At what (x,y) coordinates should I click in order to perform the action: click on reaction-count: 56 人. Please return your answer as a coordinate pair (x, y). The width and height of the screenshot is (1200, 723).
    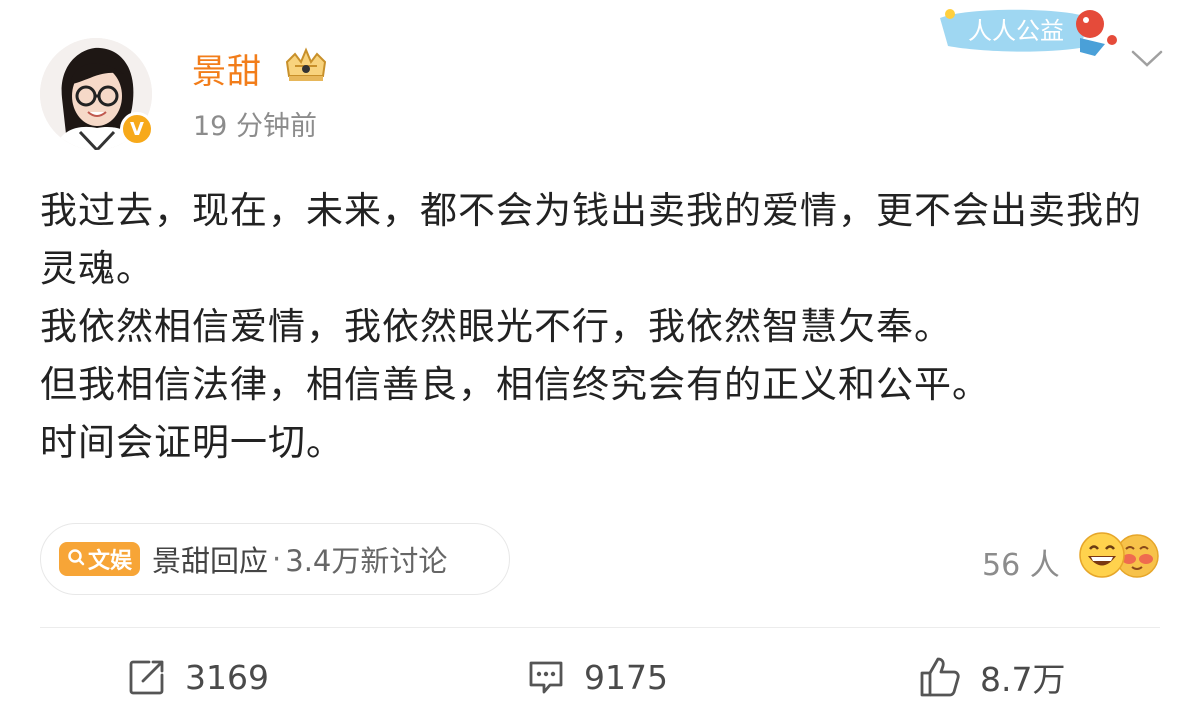
    Looking at the image, I should click on (1021, 562).